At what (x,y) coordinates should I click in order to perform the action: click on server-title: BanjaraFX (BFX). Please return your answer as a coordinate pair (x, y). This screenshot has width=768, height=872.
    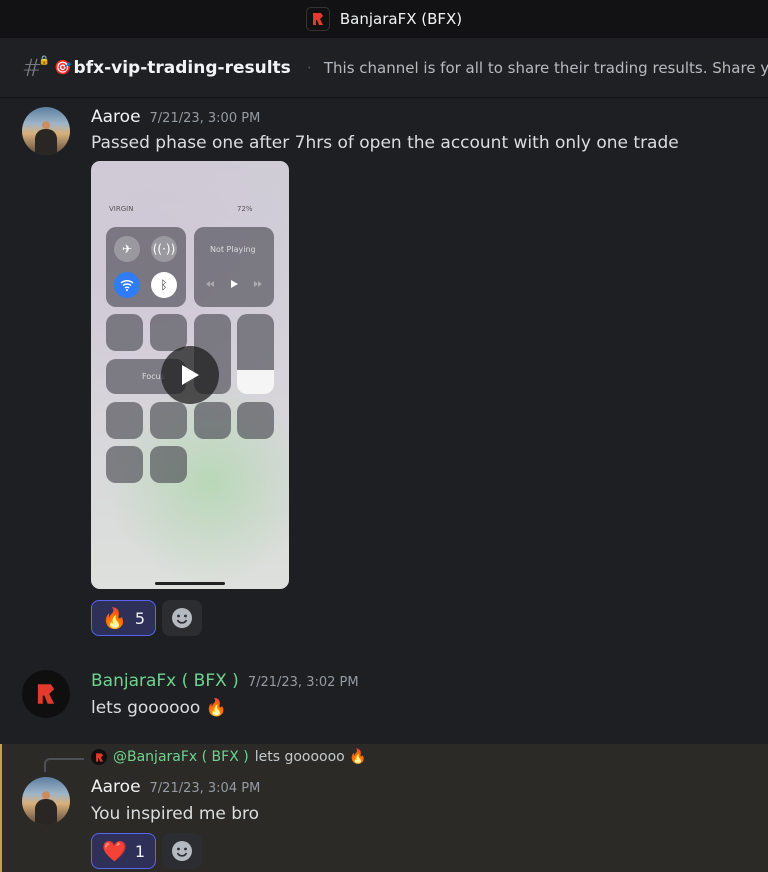
    Looking at the image, I should click on (401, 19).